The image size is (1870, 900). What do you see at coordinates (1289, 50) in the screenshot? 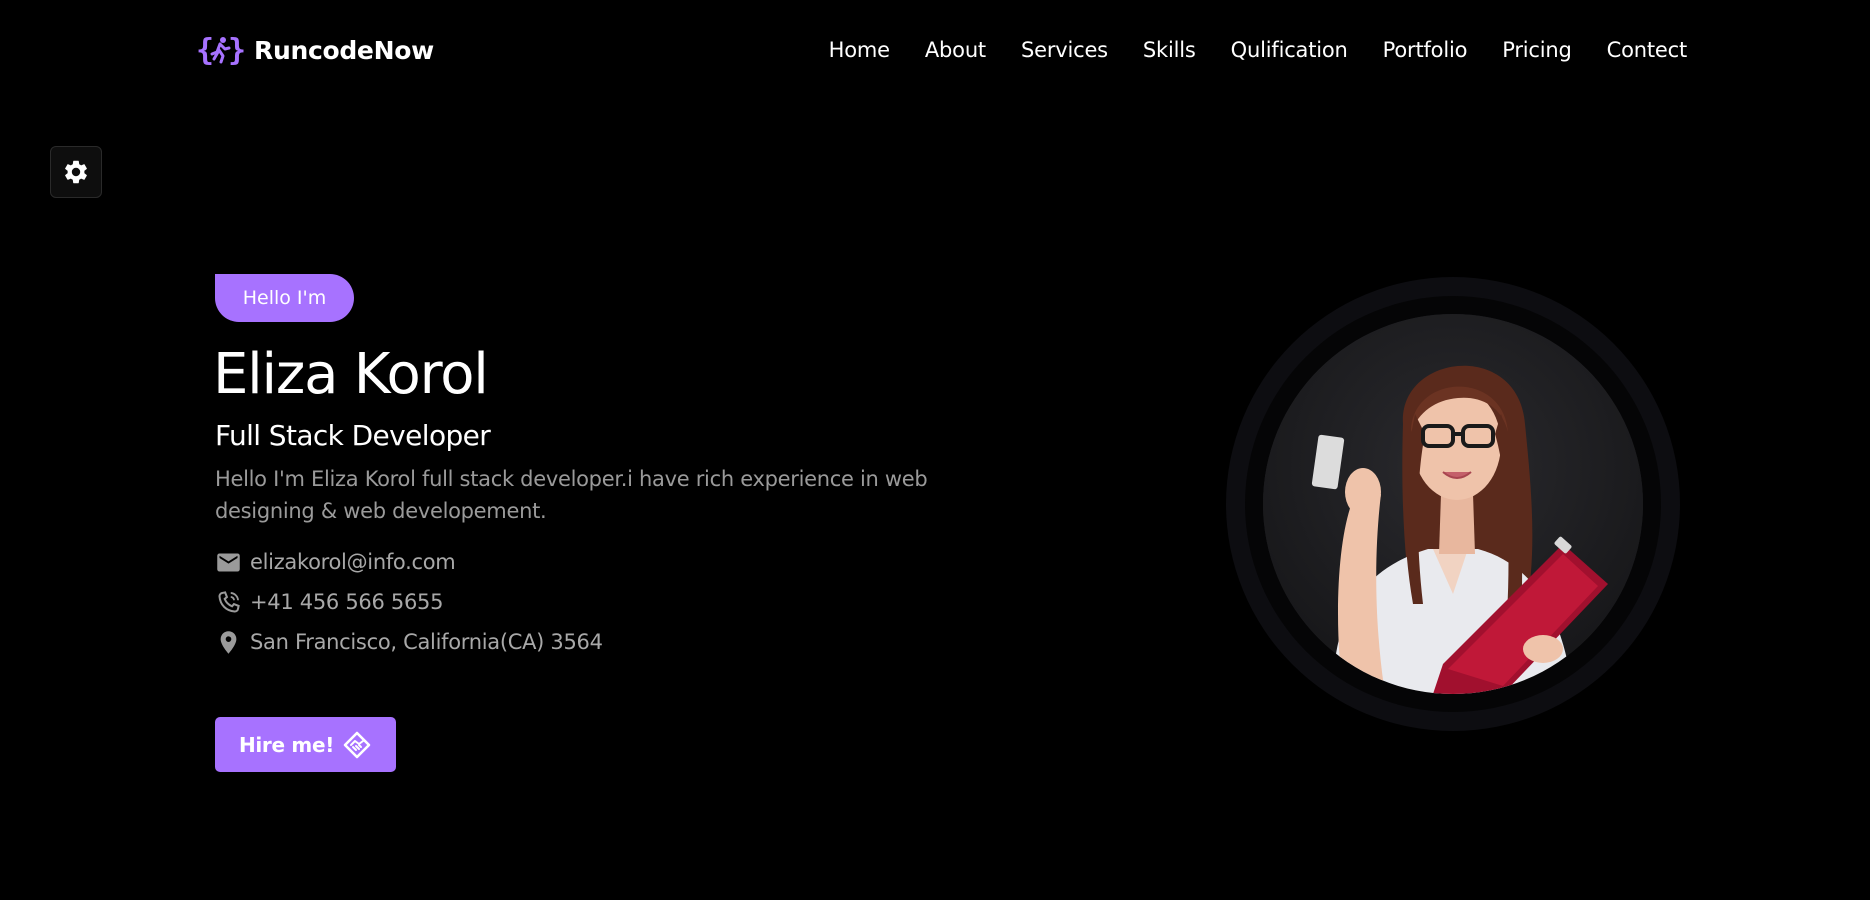
I see `nav-qualification: Qulification` at bounding box center [1289, 50].